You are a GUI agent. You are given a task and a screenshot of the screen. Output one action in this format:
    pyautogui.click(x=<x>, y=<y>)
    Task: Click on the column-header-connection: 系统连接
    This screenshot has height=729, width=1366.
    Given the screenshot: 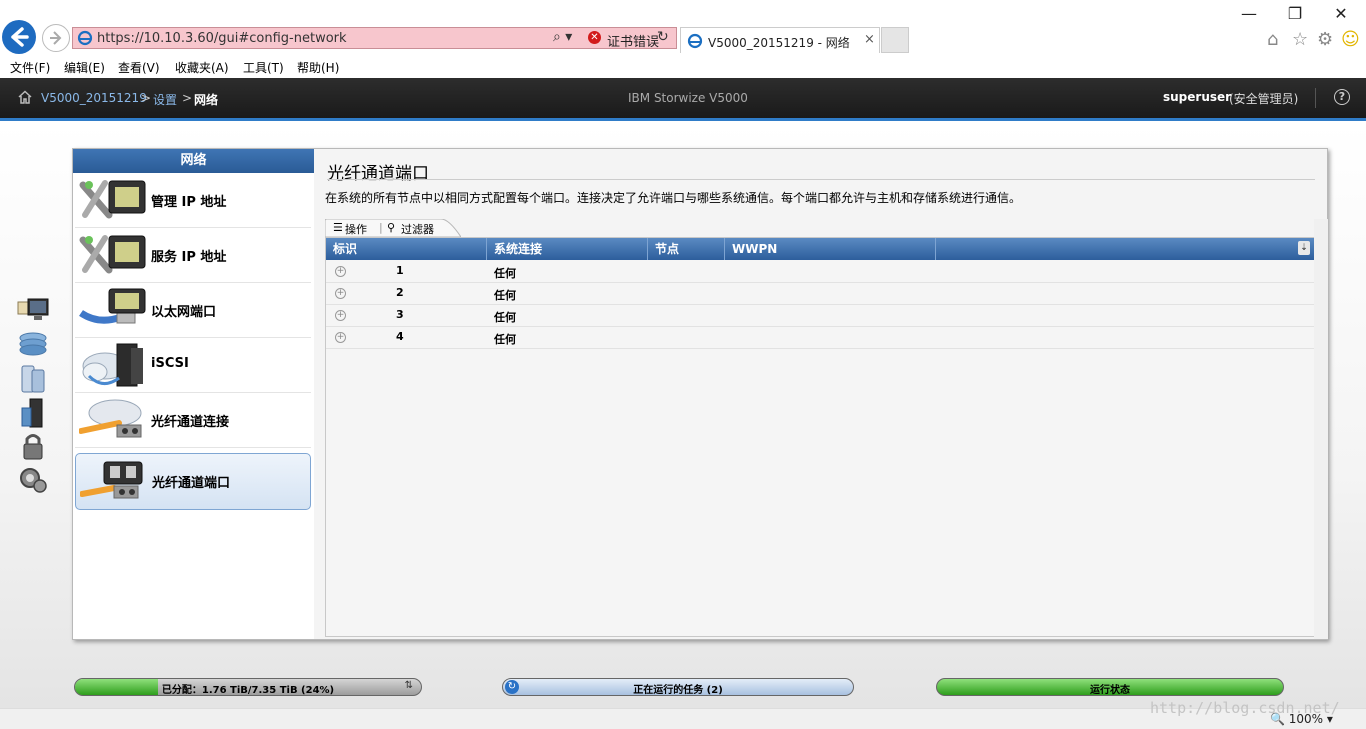 What is the action you would take?
    pyautogui.click(x=567, y=249)
    